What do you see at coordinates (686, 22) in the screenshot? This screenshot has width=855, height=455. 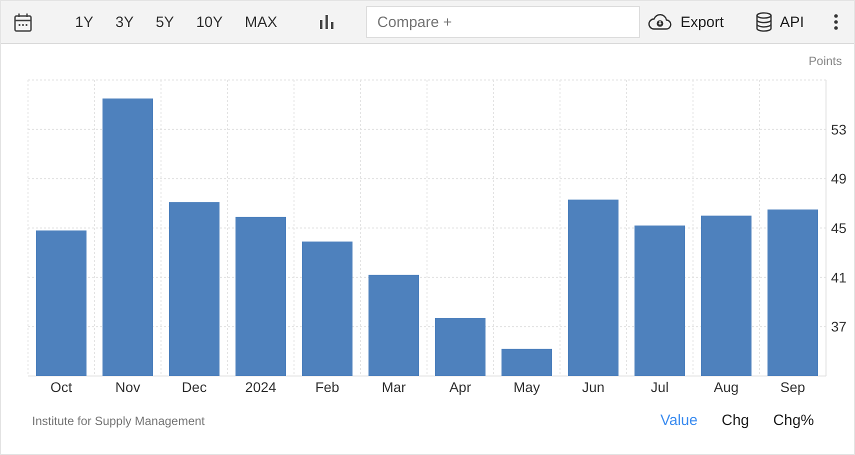 I see `export-button: Export` at bounding box center [686, 22].